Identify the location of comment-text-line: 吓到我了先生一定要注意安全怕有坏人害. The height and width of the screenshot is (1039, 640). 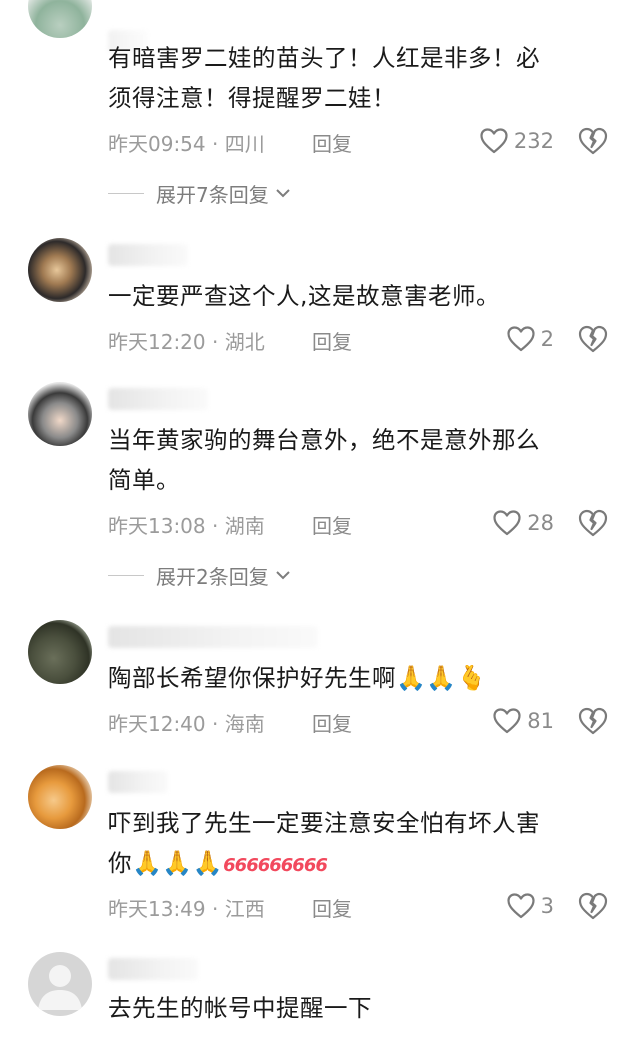
(324, 823).